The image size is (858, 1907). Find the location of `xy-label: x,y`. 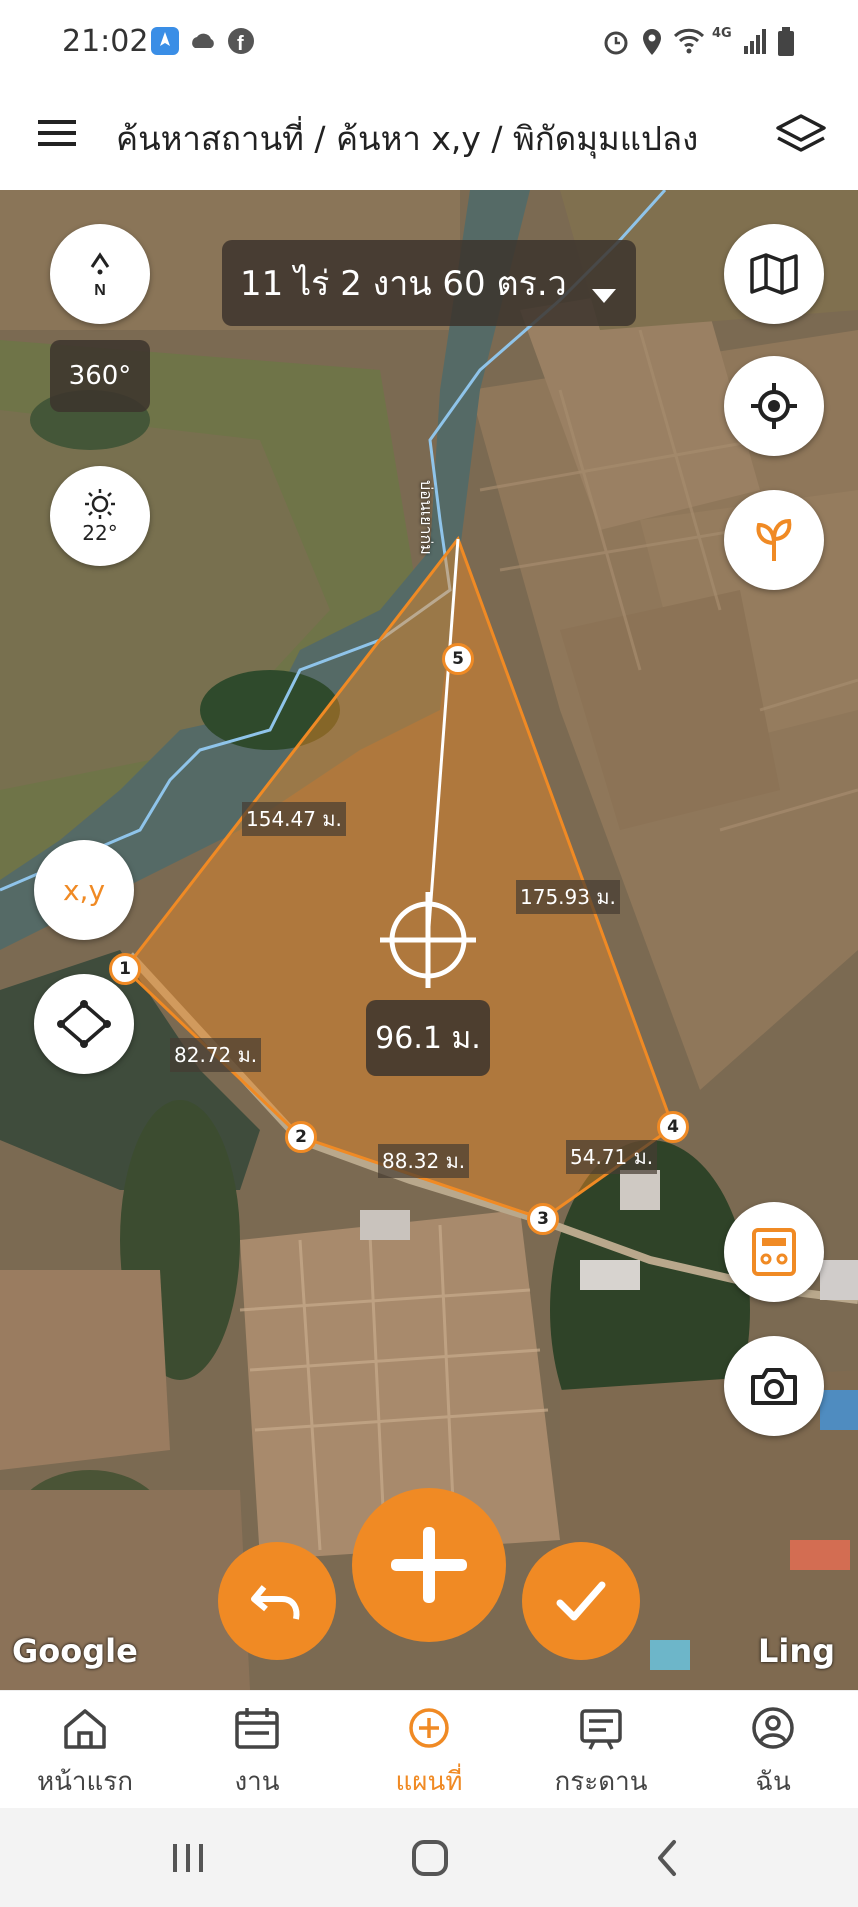

xy-label: x,y is located at coordinates (84, 890).